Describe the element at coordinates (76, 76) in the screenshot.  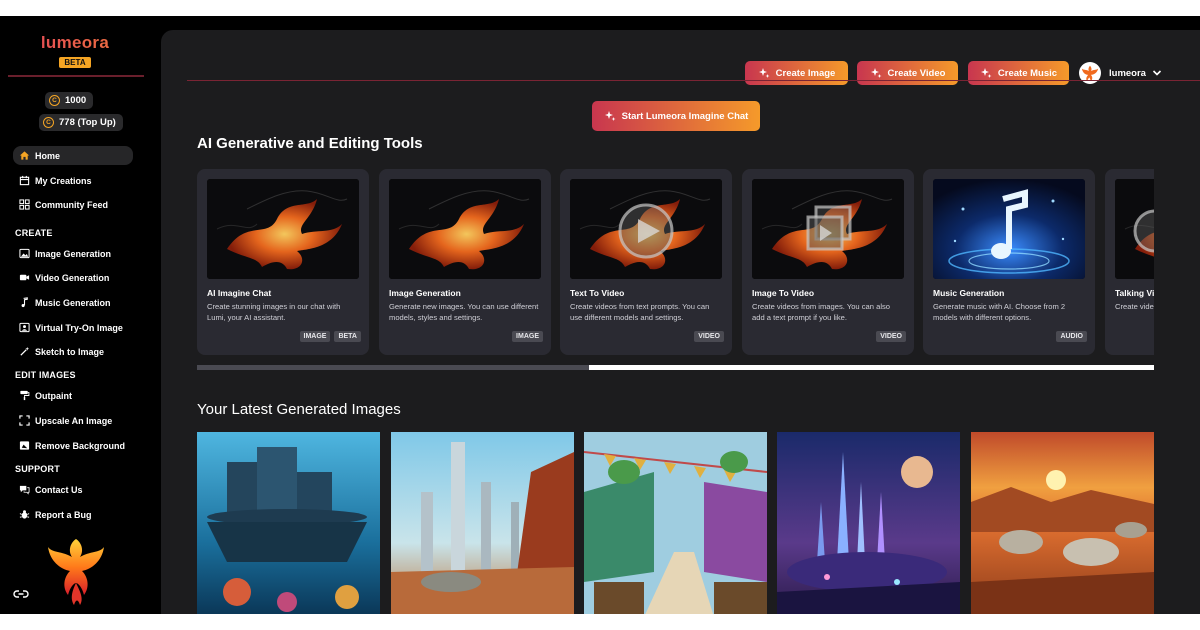
I see `sidebar-divider` at that location.